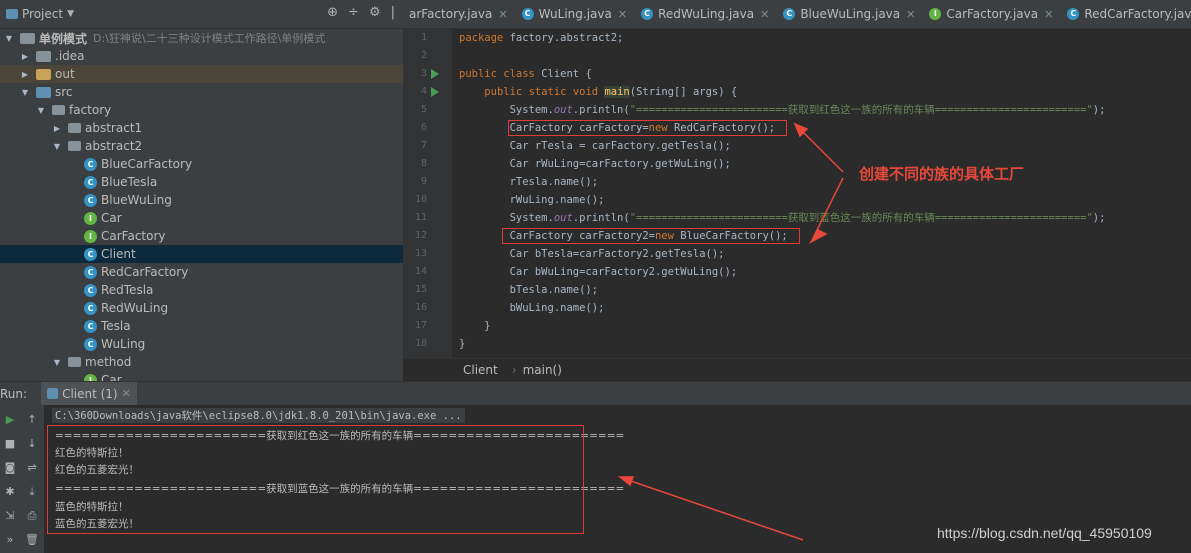 The height and width of the screenshot is (553, 1191). What do you see at coordinates (592, 254) in the screenshot?
I see `code-line: Car bTesla=carFactory2.getTesla();` at bounding box center [592, 254].